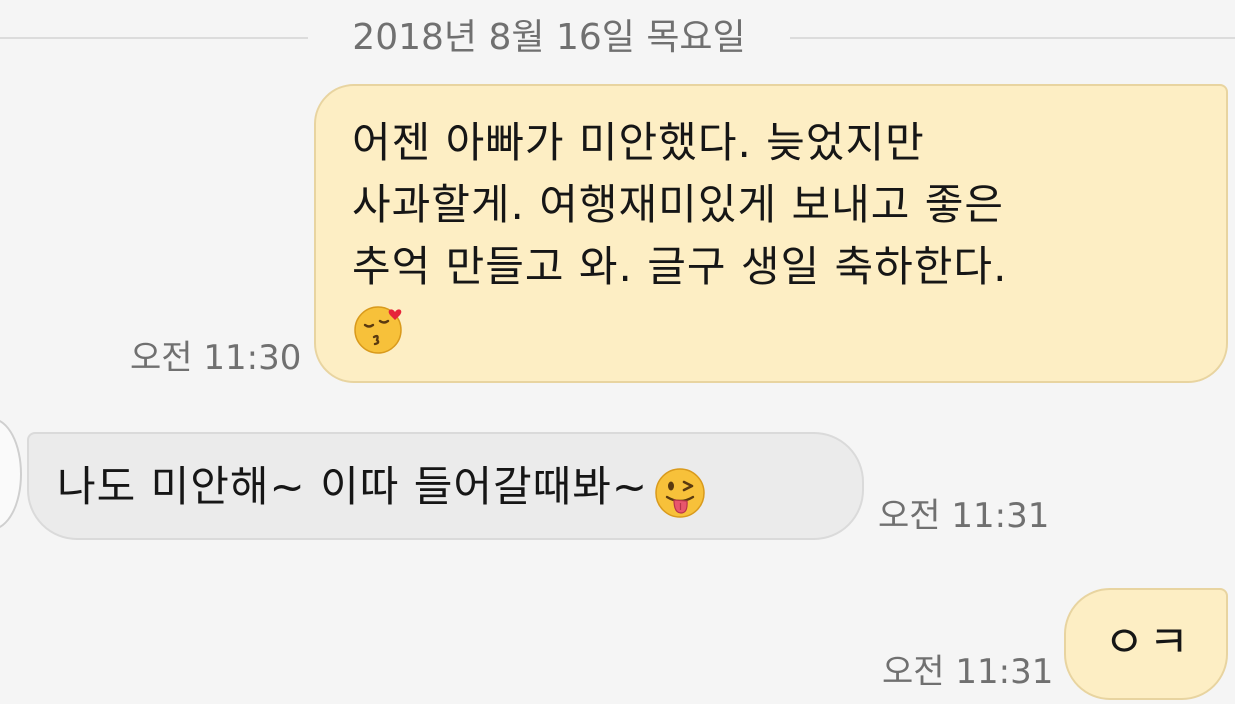  Describe the element at coordinates (353, 486) in the screenshot. I see `message-text: 나도 미안해~ 이따 들어갈때봐~` at that location.